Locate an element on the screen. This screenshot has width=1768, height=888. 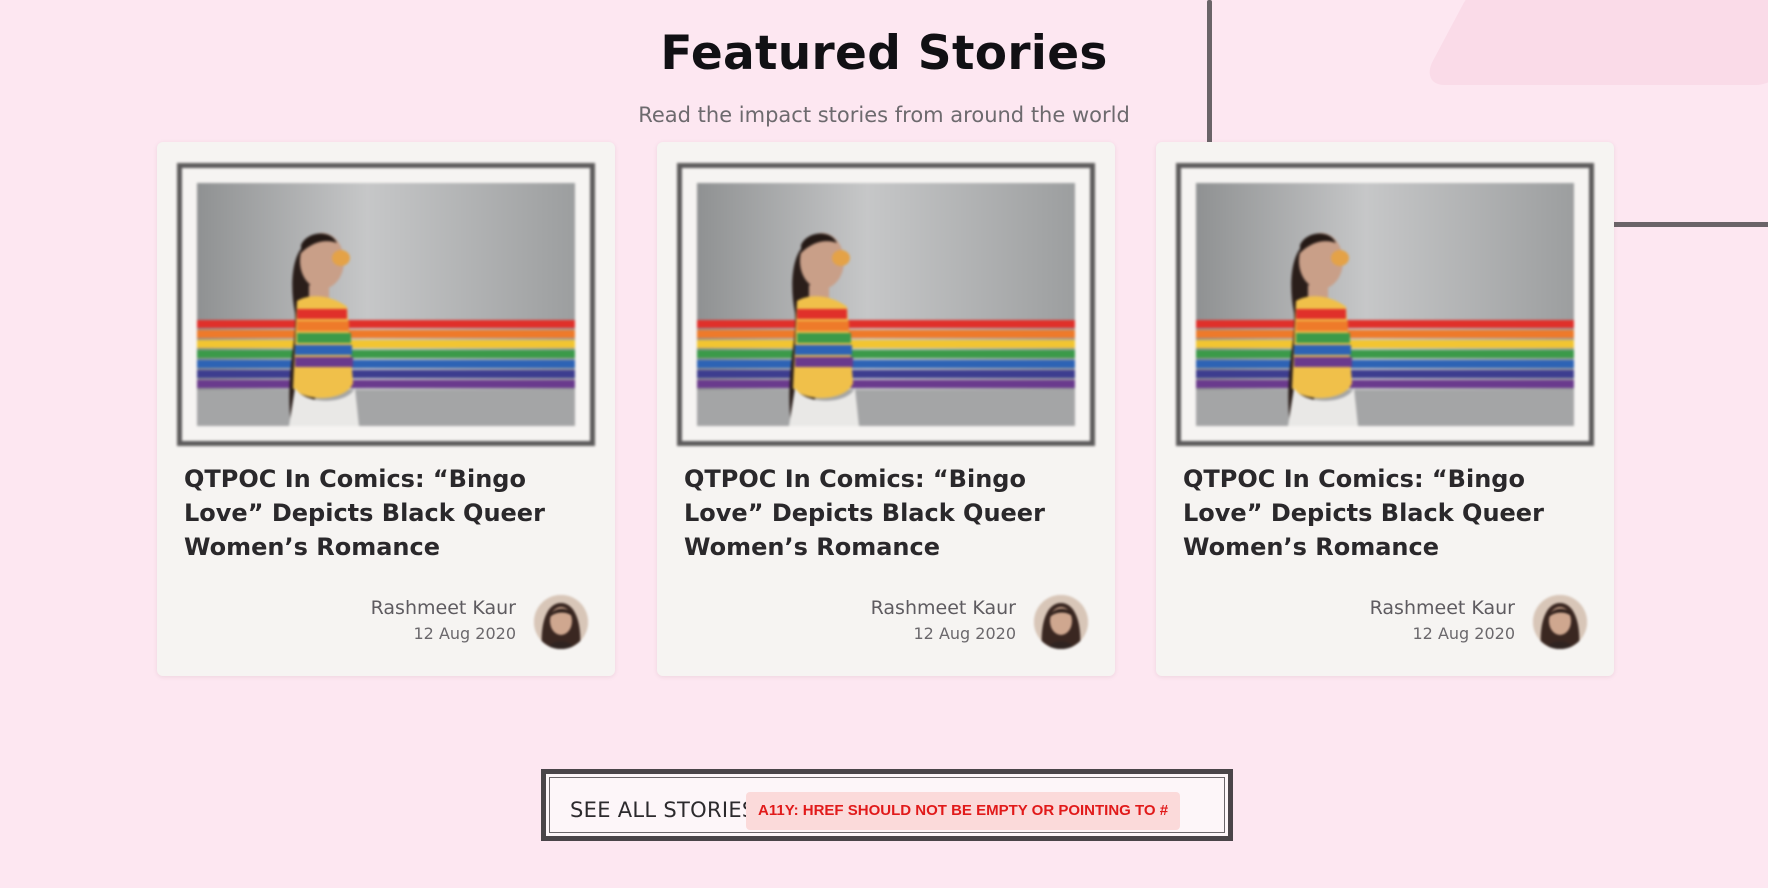
section-title: Featured Stories is located at coordinates (884, 53).